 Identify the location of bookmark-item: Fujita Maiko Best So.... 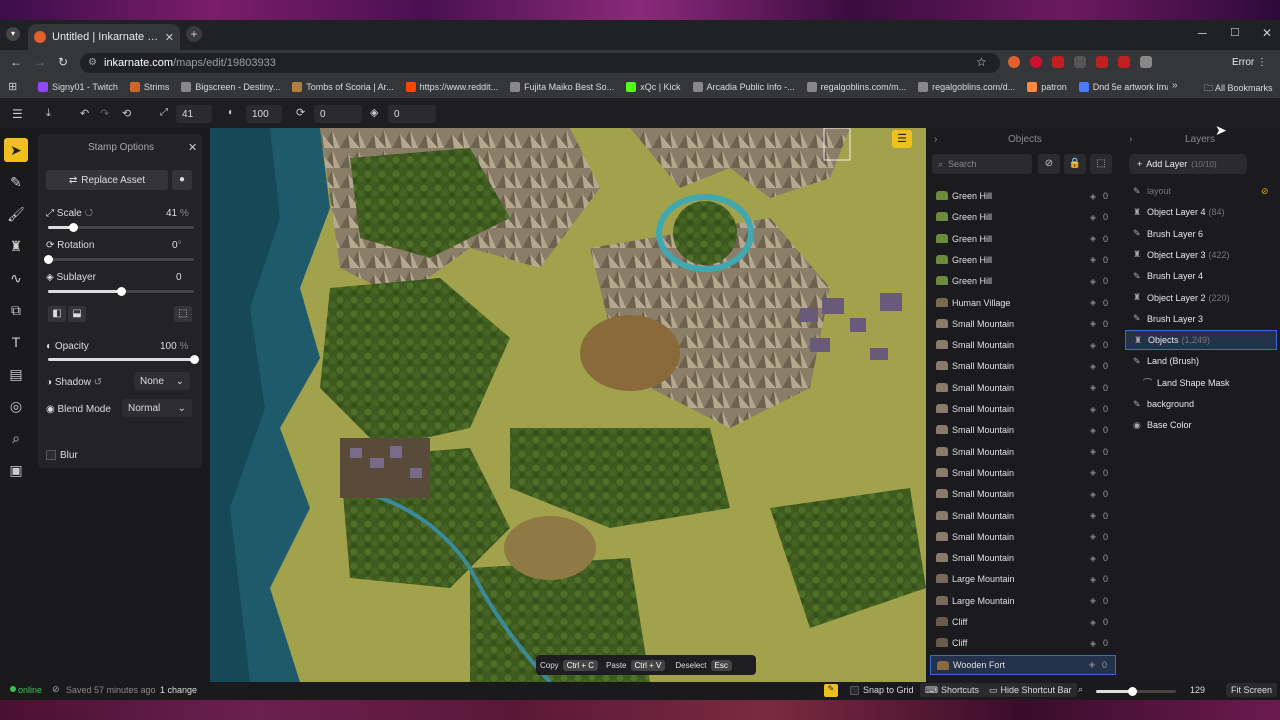
(562, 87).